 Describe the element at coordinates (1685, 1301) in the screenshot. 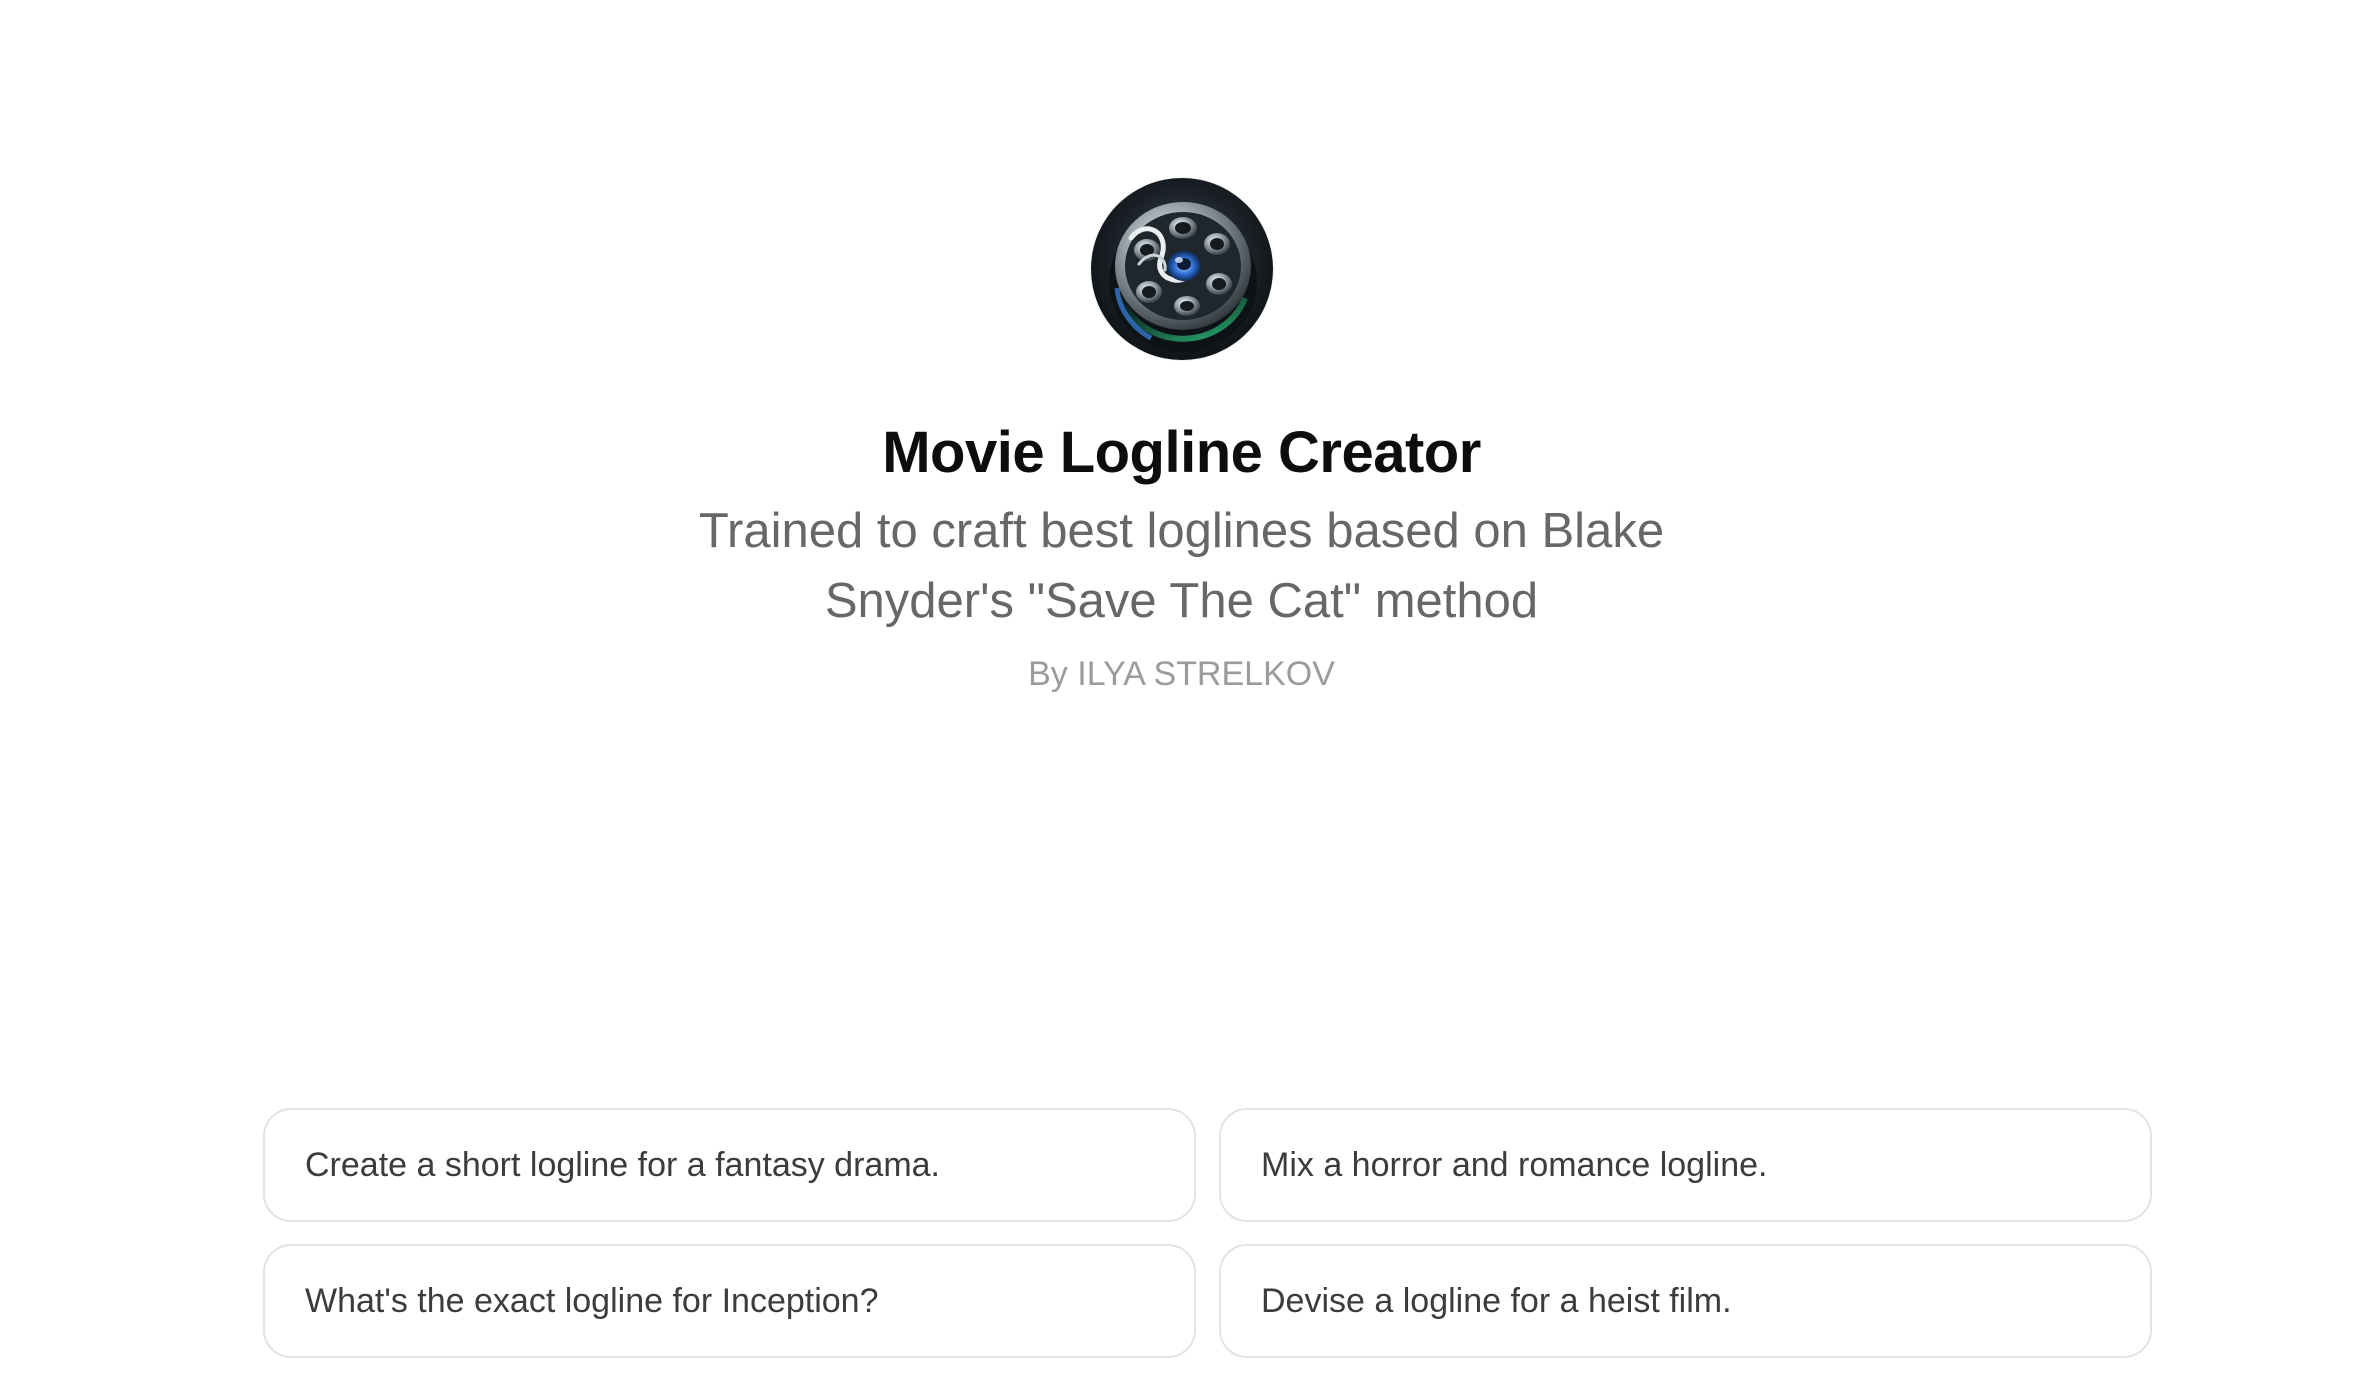

I see `starter-button: Devise a logline for a heist film.` at that location.